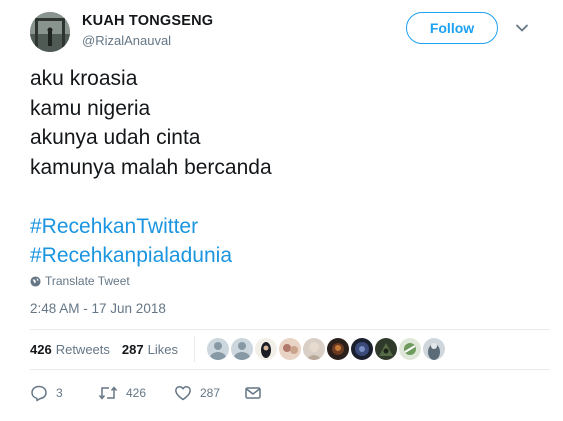 The image size is (563, 421). Describe the element at coordinates (98, 308) in the screenshot. I see `timestamp: 2:48 AM - 17 Jun 2018` at that location.